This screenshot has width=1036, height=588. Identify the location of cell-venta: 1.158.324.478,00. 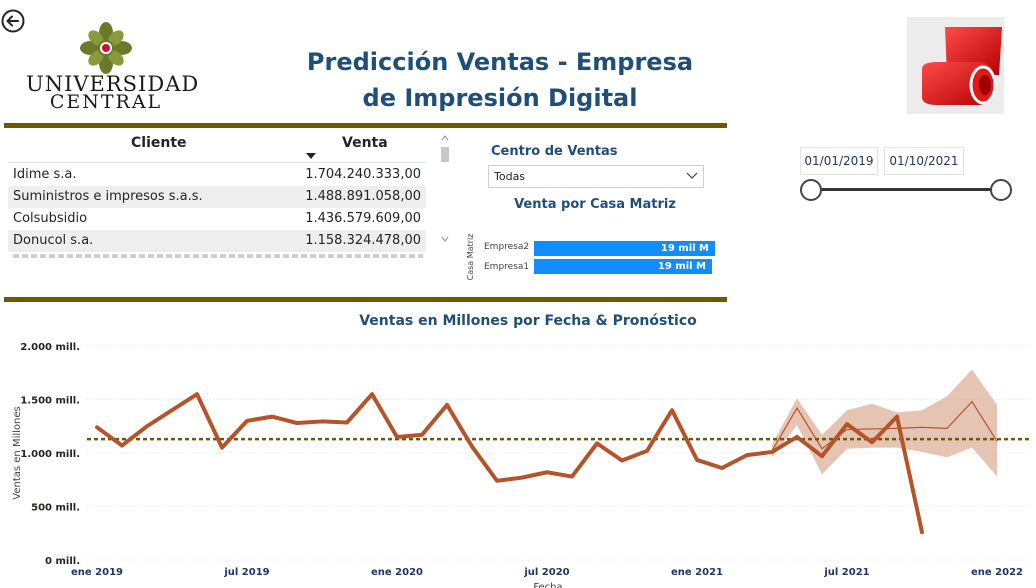
(363, 240).